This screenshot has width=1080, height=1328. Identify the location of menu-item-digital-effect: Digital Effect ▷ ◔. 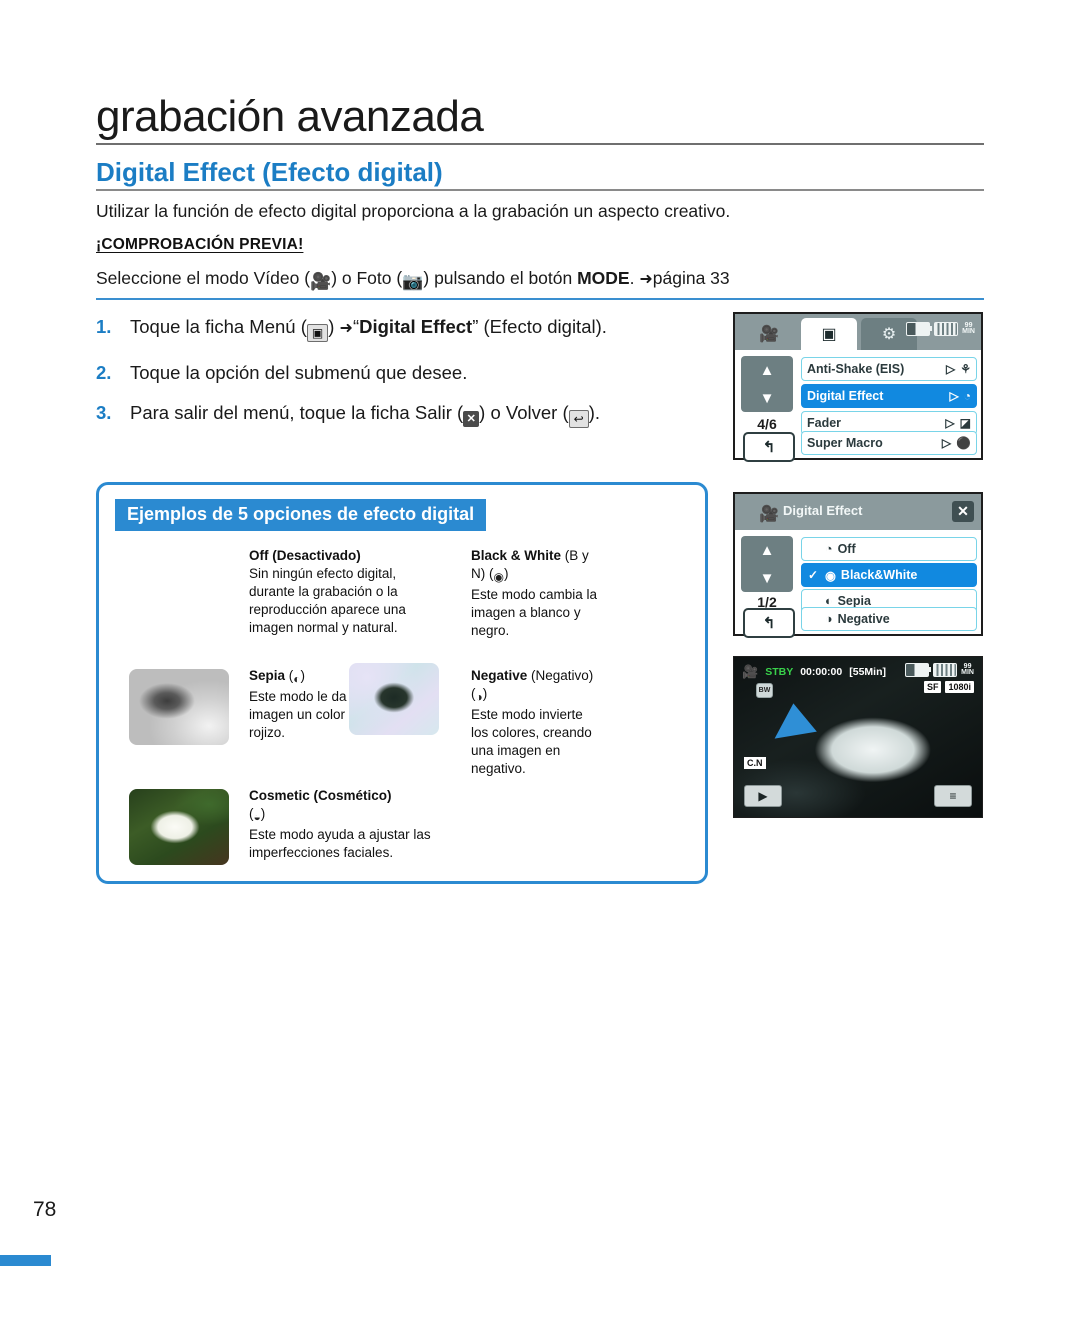
(889, 396).